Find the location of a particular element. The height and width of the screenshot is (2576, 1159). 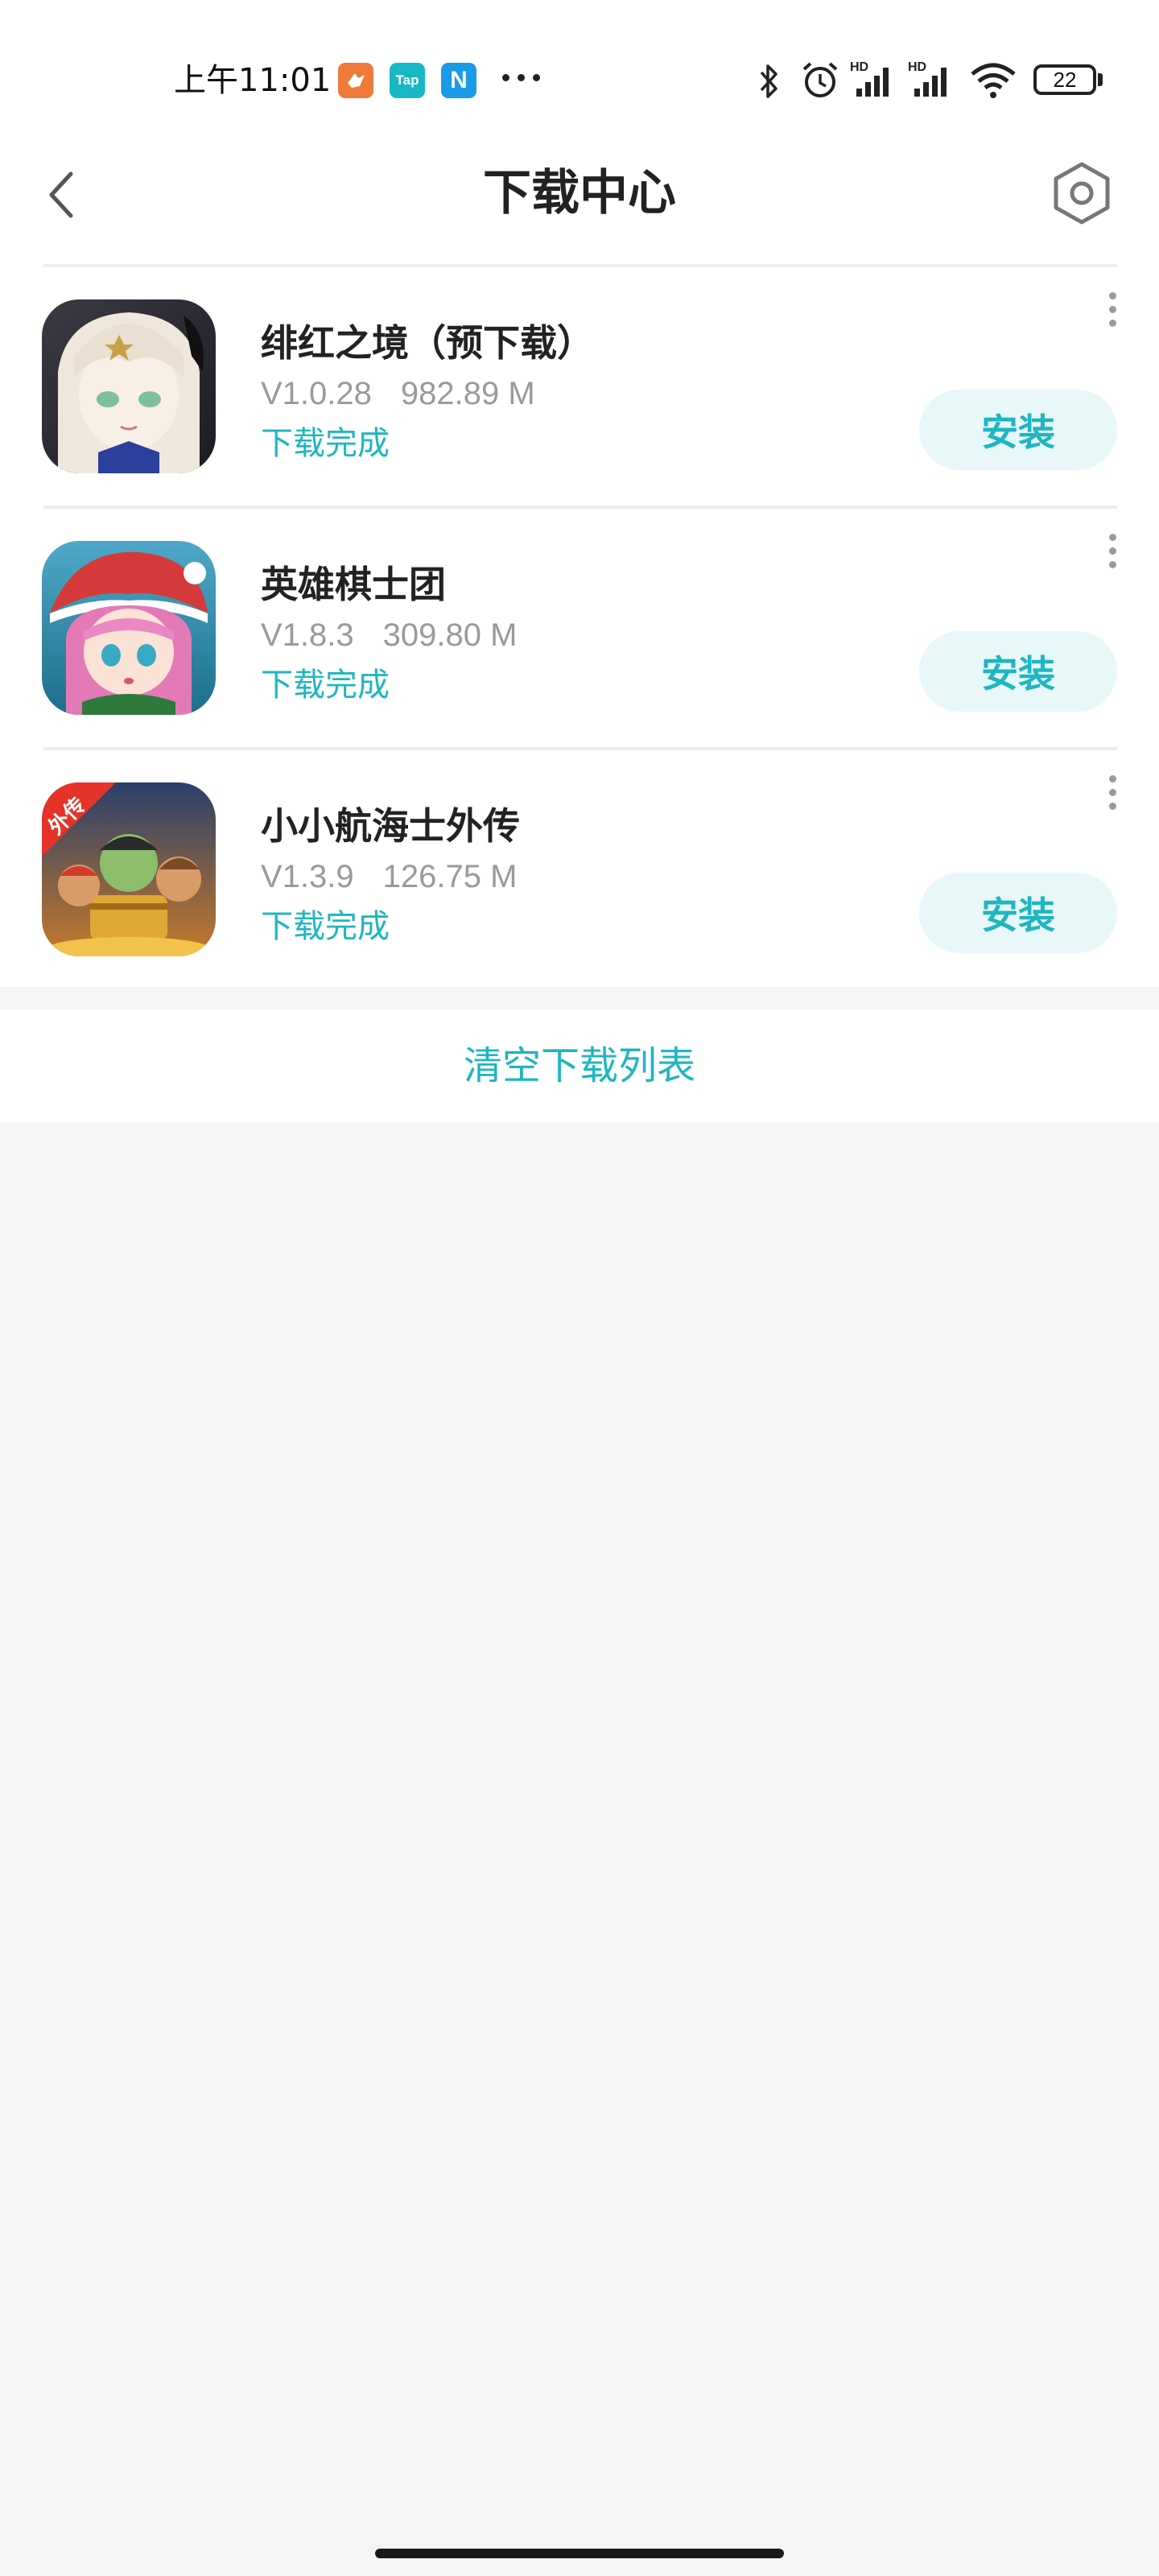

n-app-icon: N is located at coordinates (459, 80).